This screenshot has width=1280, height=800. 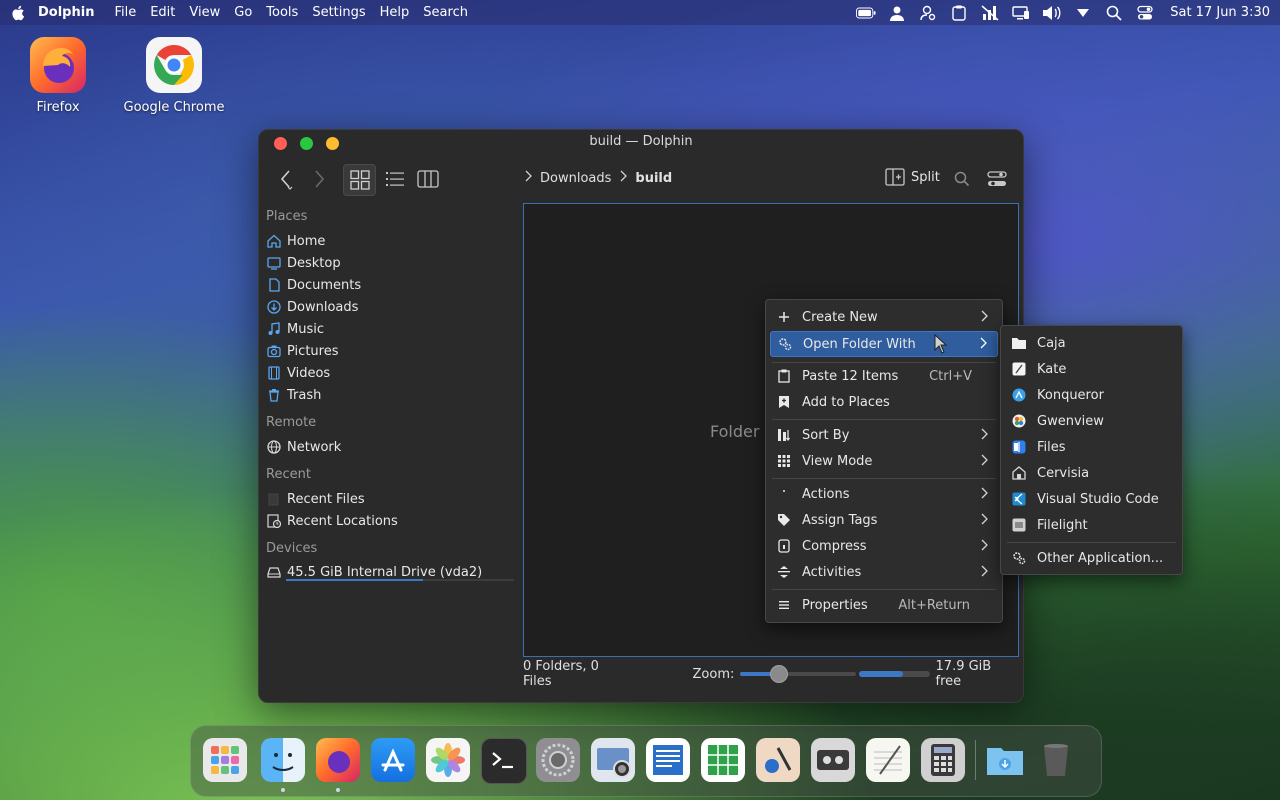 I want to click on menu-item-paste: Paste 12 Items Ctrl+V, so click(x=884, y=376).